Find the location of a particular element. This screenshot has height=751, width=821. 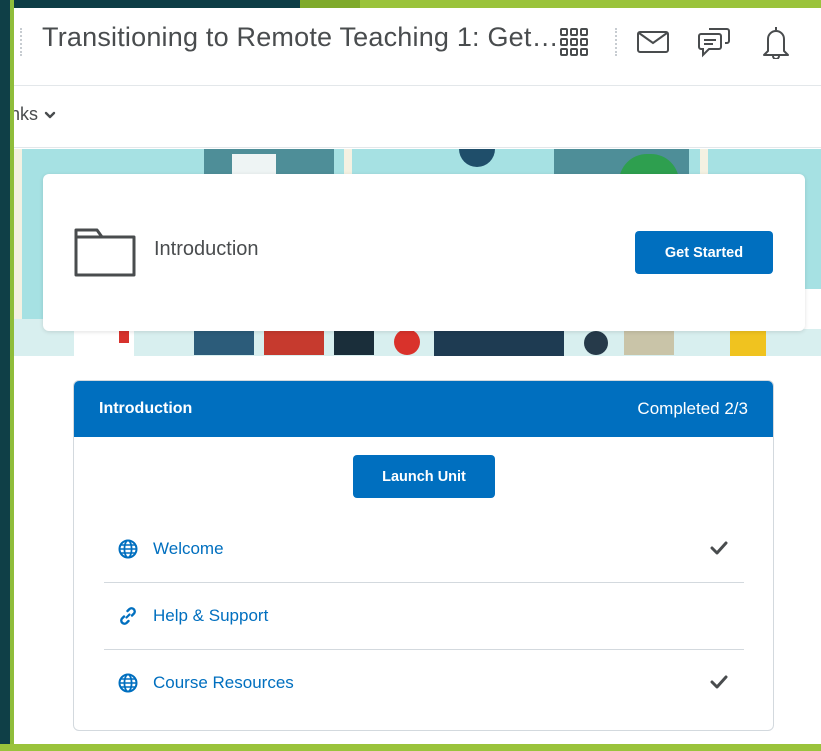

links-menu: nks is located at coordinates (35, 114).